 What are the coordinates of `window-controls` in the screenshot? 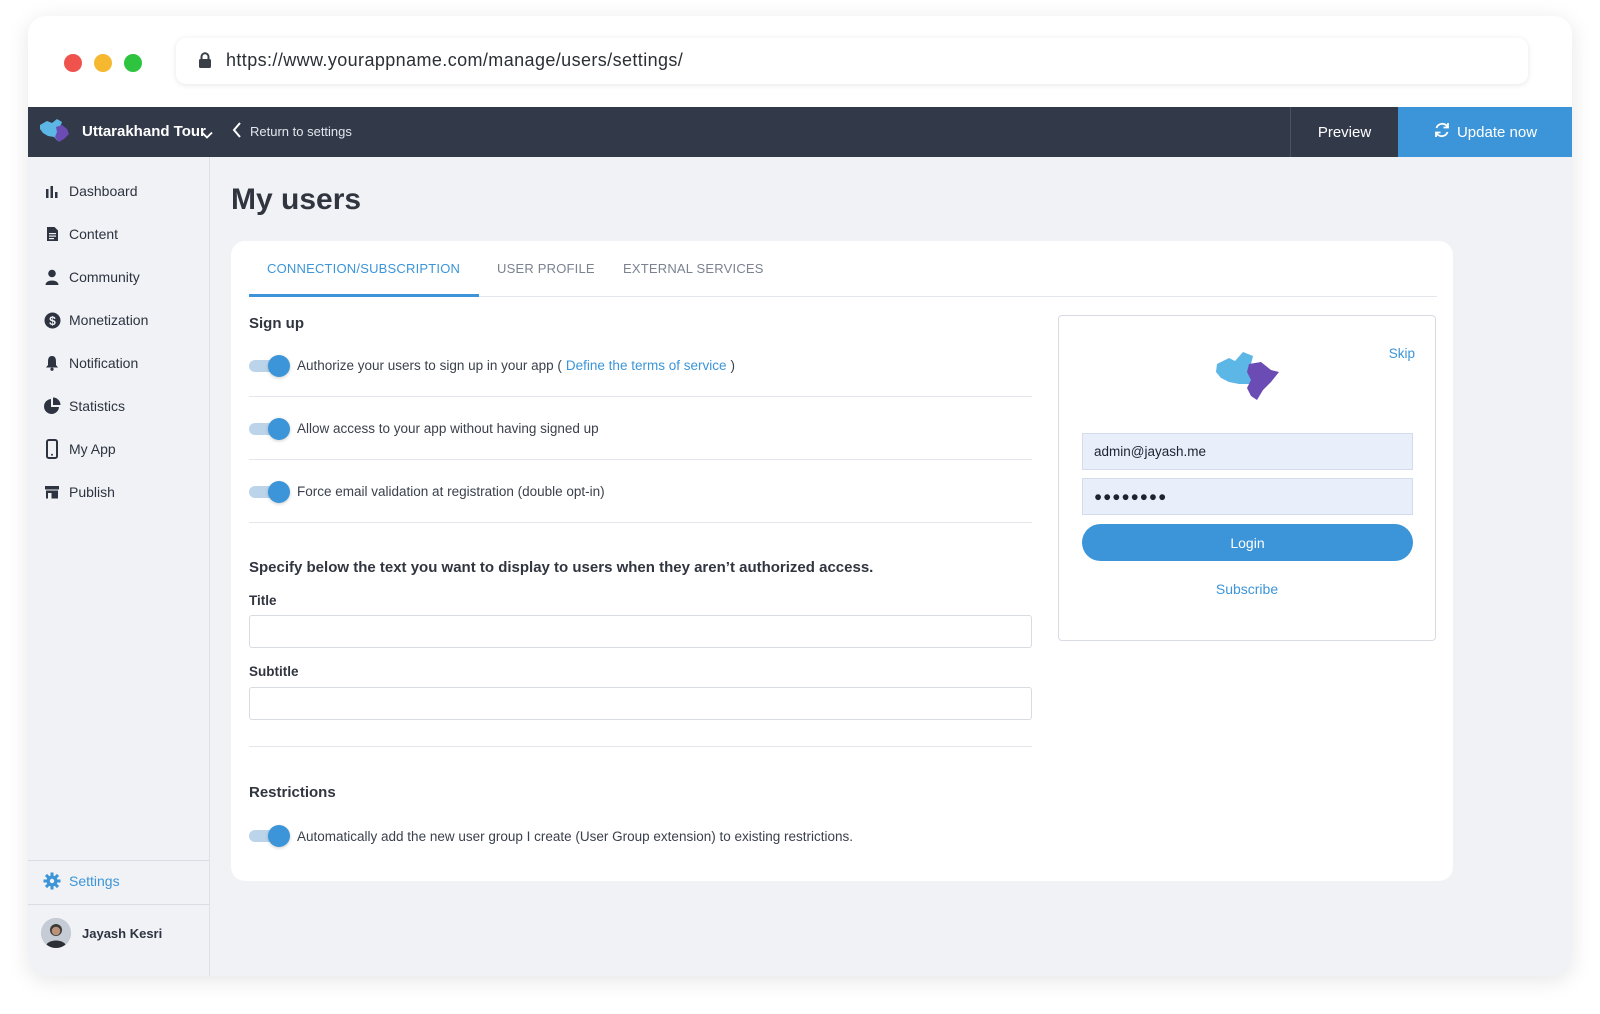 It's located at (103, 63).